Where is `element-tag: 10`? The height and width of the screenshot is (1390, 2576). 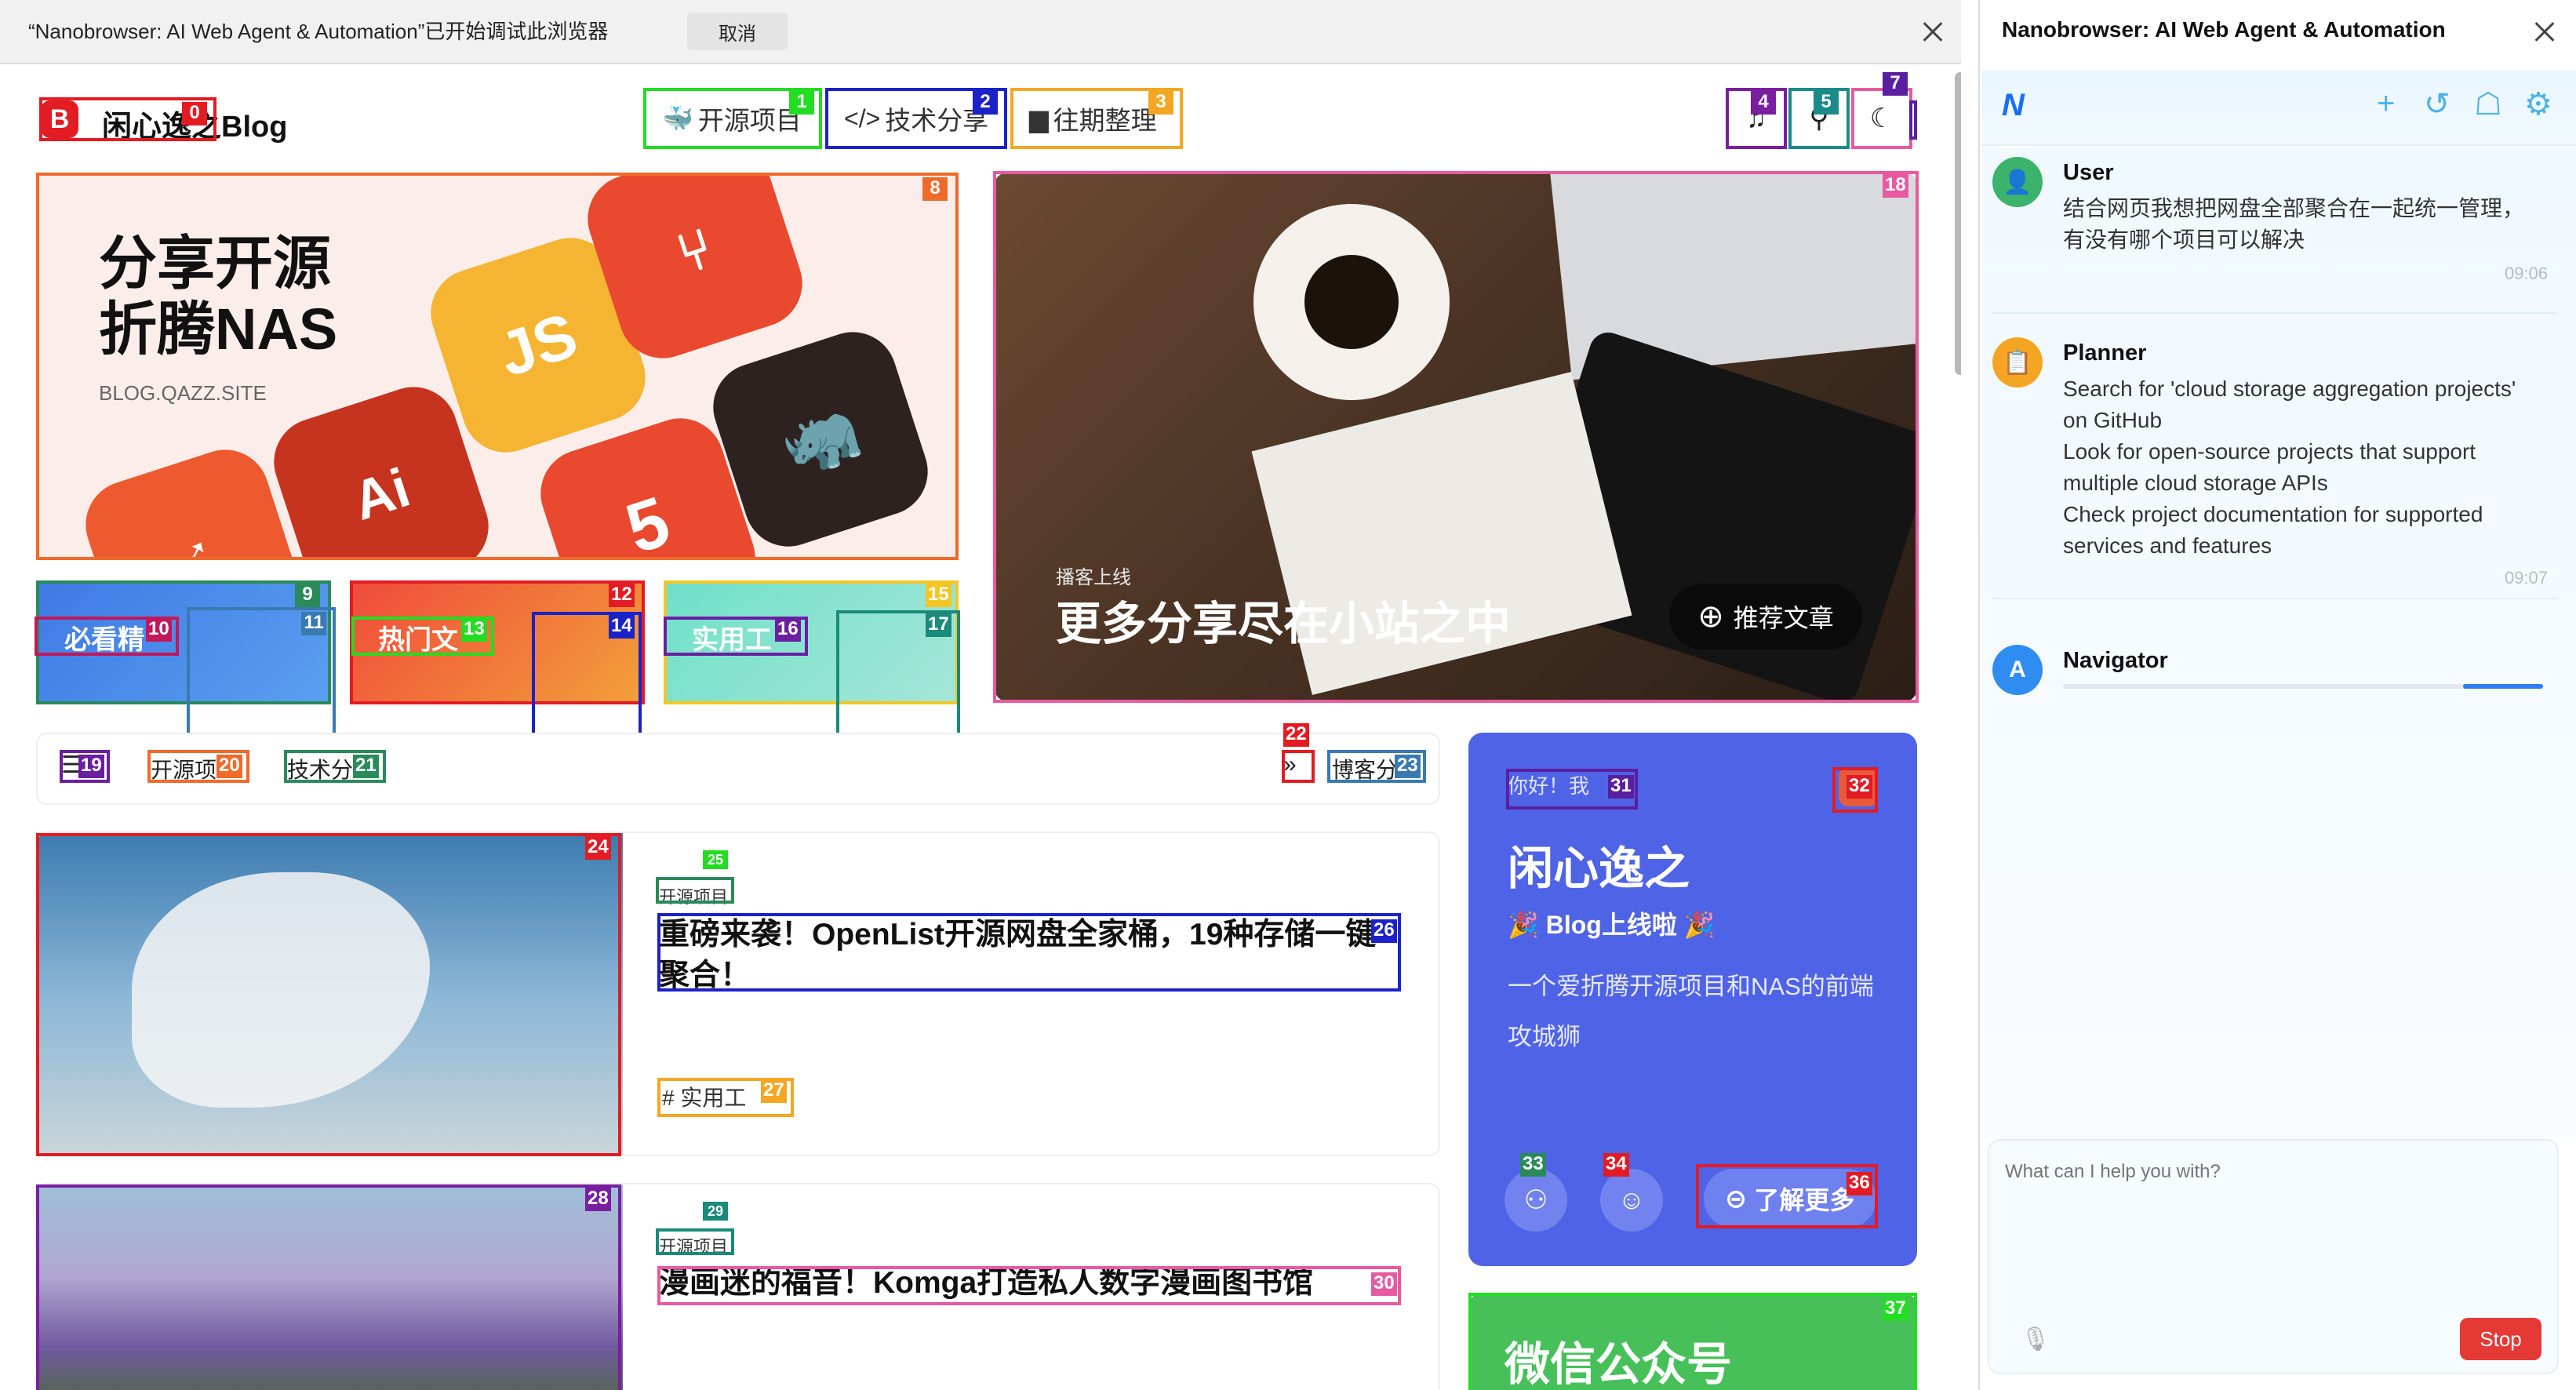
element-tag: 10 is located at coordinates (159, 630).